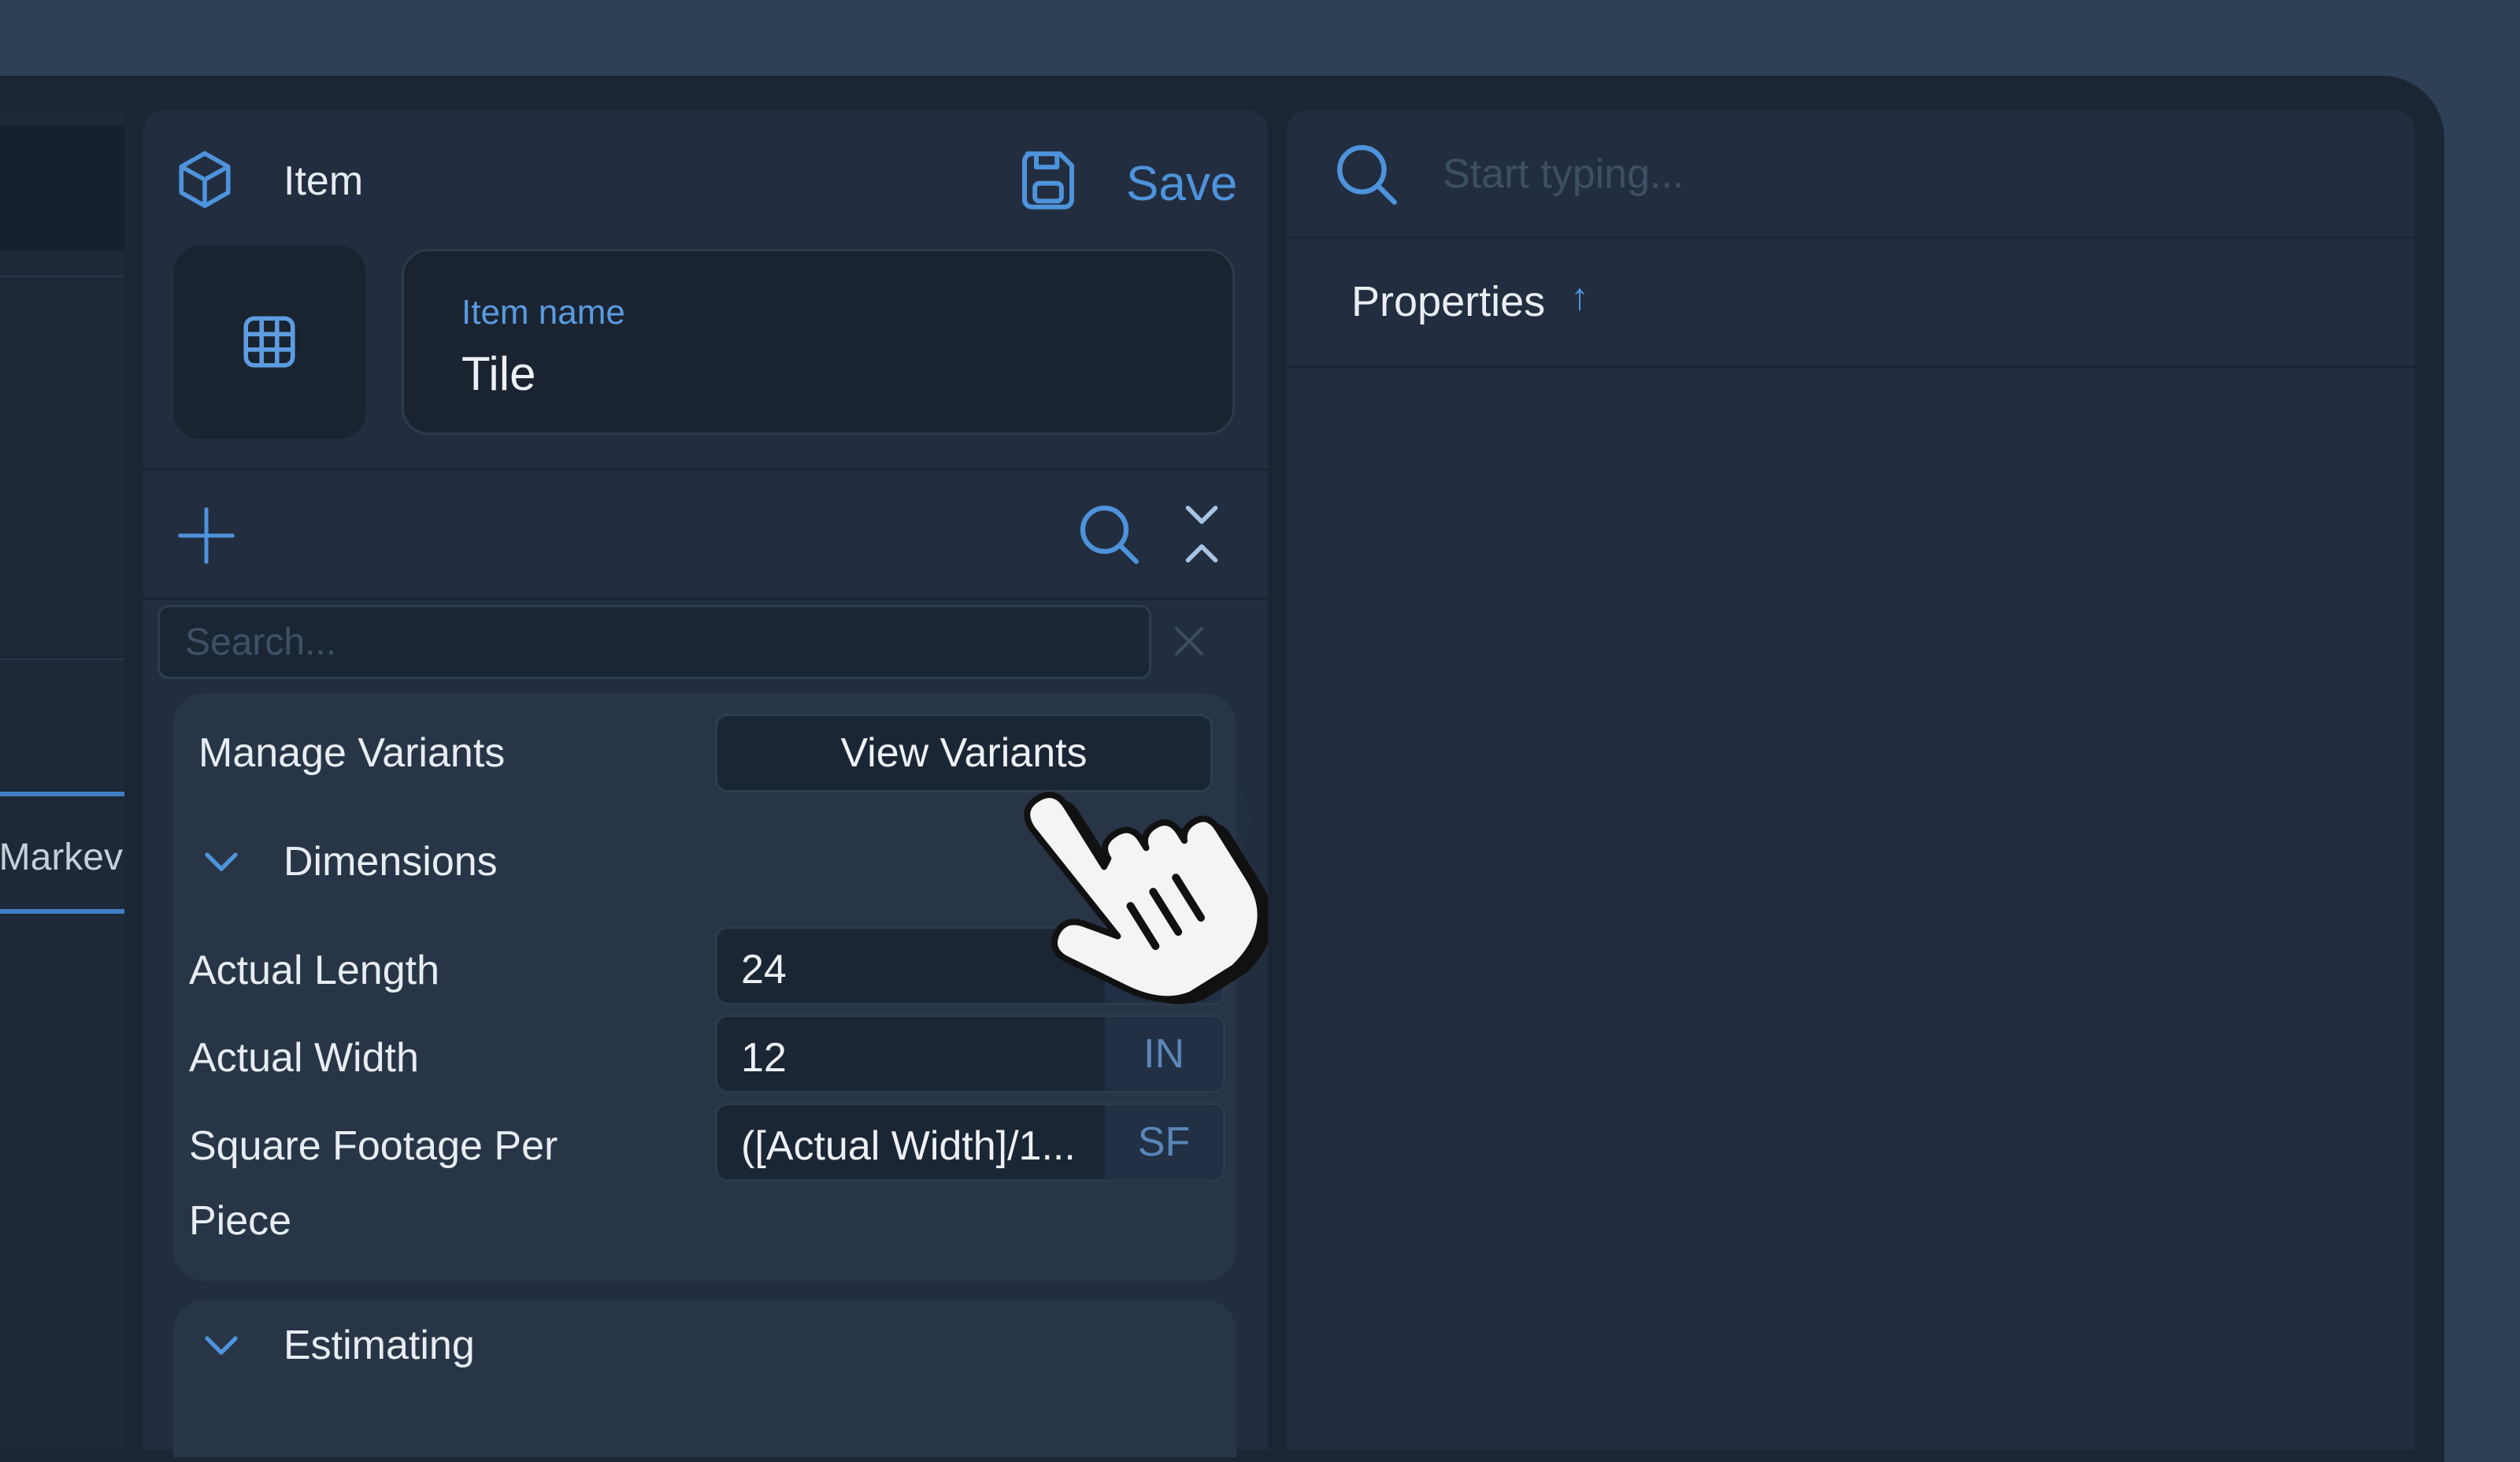  Describe the element at coordinates (1579, 297) in the screenshot. I see `arrow-up-icon: ↑` at that location.